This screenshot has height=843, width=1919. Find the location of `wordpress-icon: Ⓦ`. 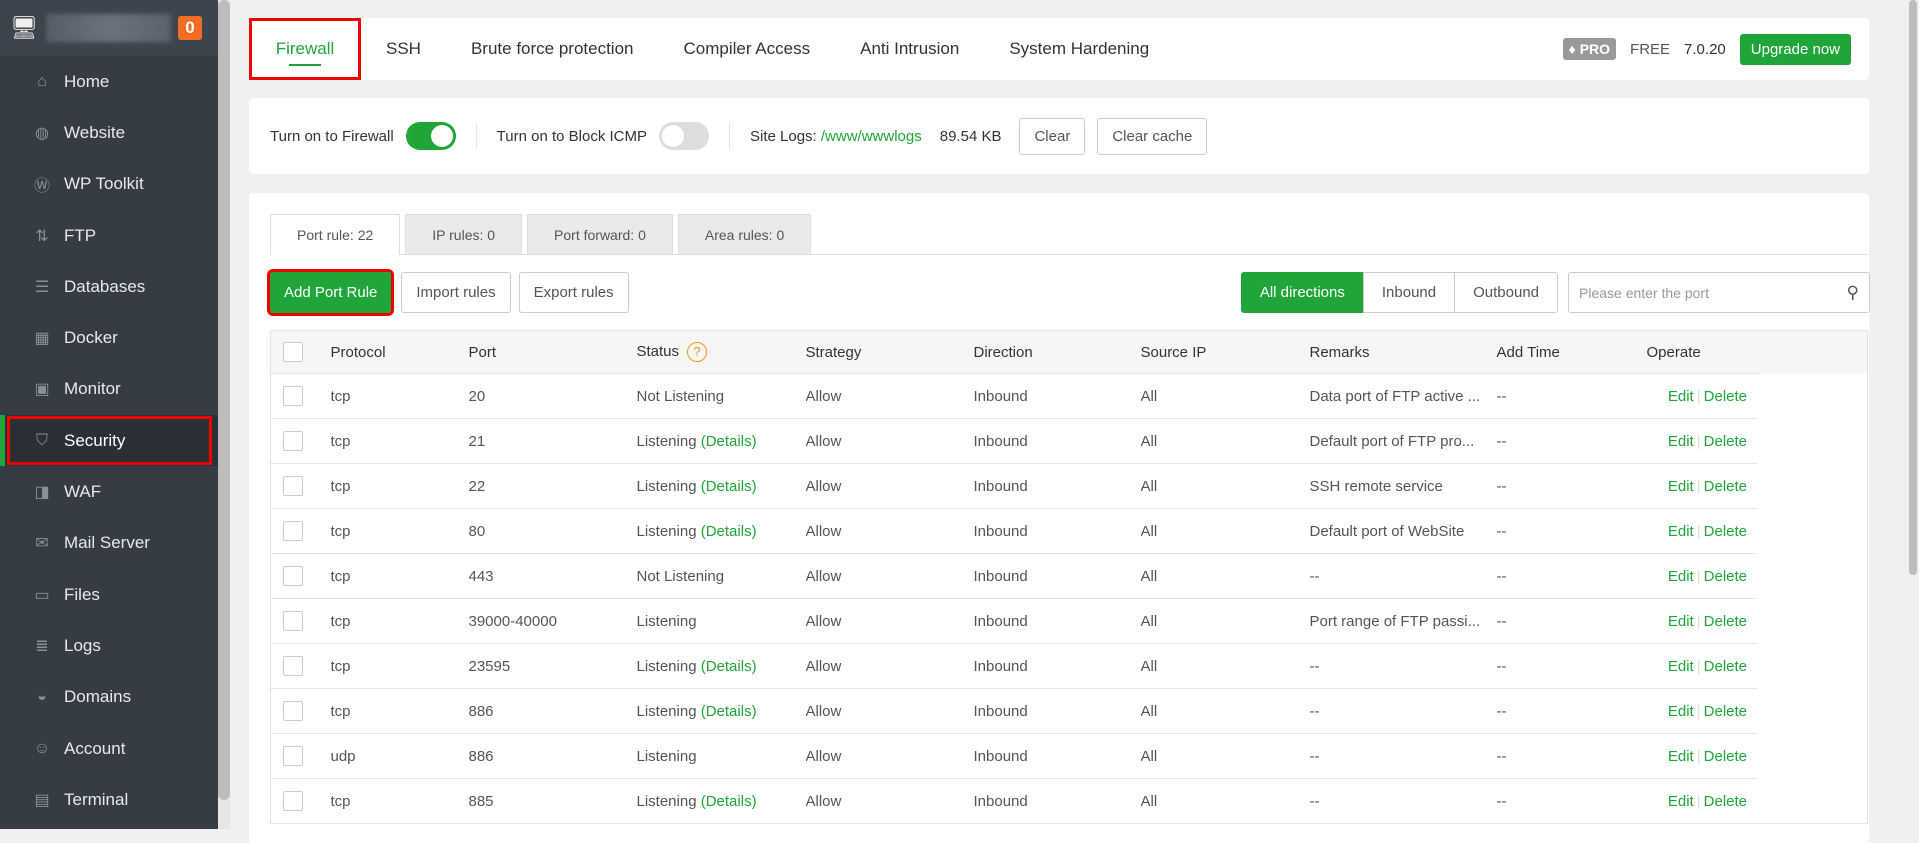

wordpress-icon: Ⓦ is located at coordinates (41, 187).